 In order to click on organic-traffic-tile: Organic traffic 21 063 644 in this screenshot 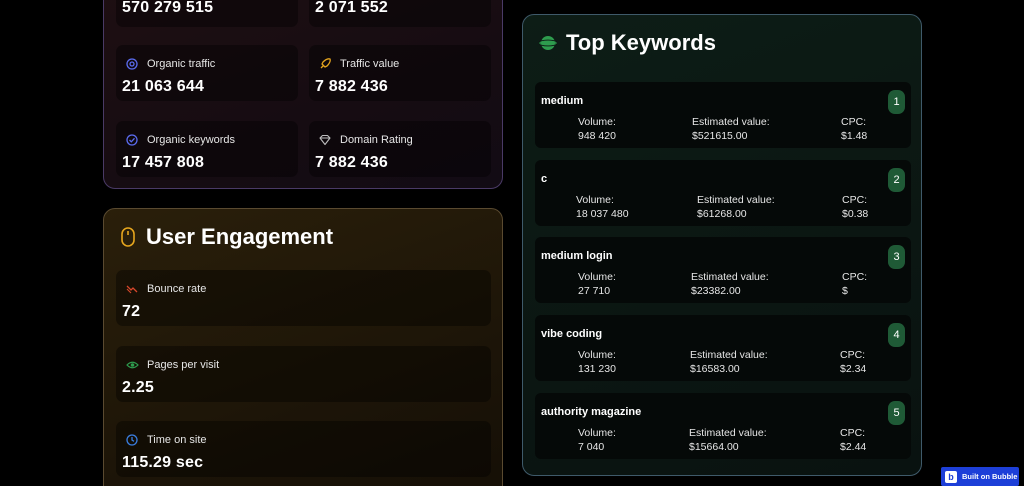, I will do `click(207, 73)`.